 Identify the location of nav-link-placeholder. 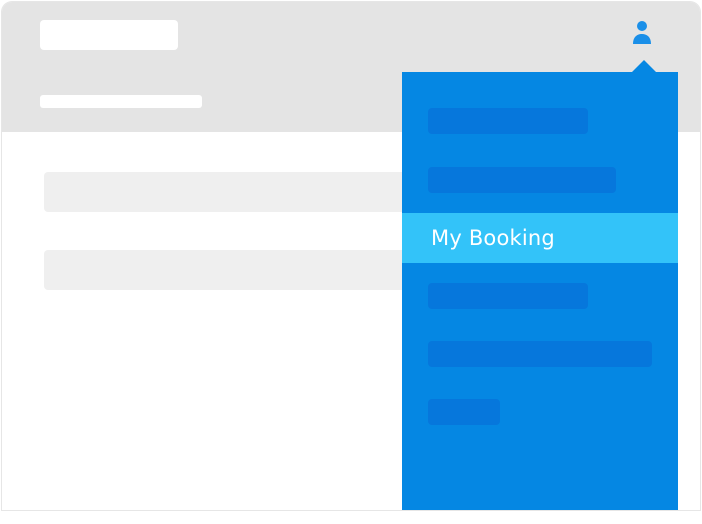
(121, 101).